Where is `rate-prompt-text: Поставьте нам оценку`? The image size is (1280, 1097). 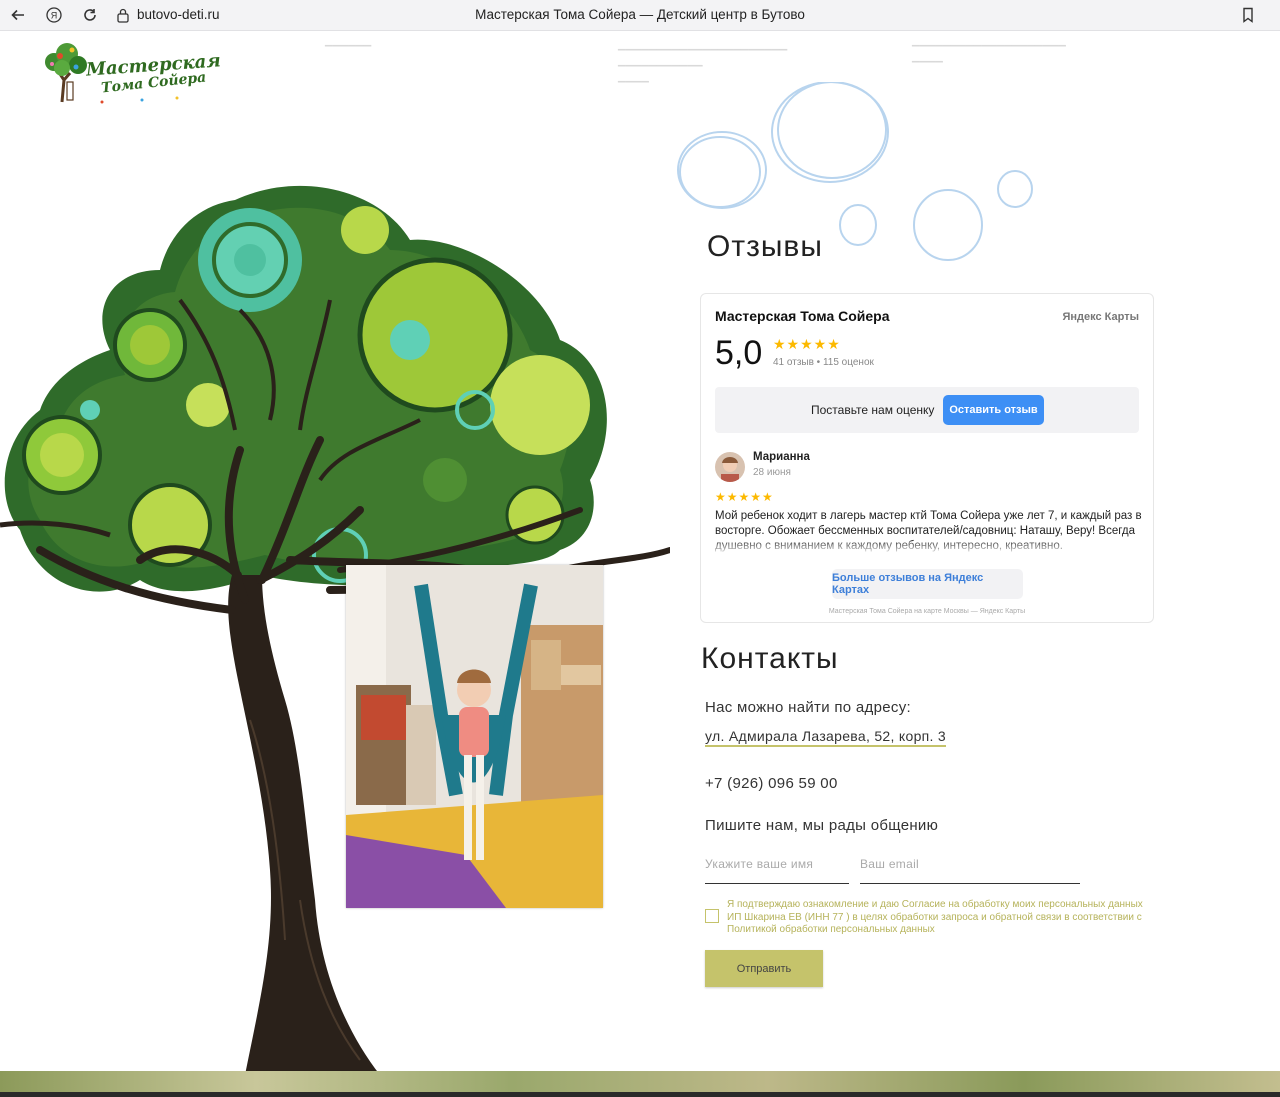 rate-prompt-text: Поставьте нам оценку is located at coordinates (873, 410).